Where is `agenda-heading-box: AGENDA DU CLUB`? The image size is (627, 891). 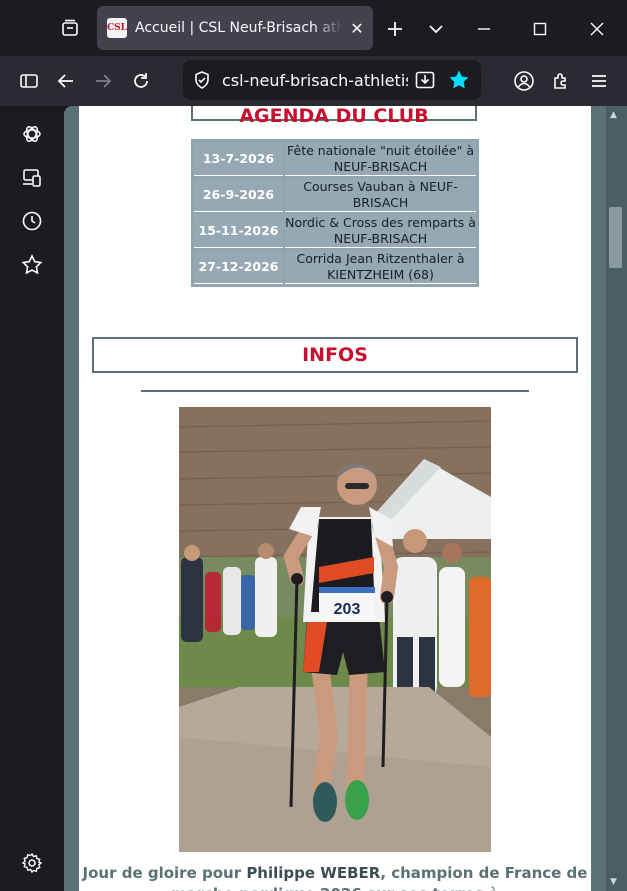
agenda-heading-box: AGENDA DU CLUB is located at coordinates (334, 116).